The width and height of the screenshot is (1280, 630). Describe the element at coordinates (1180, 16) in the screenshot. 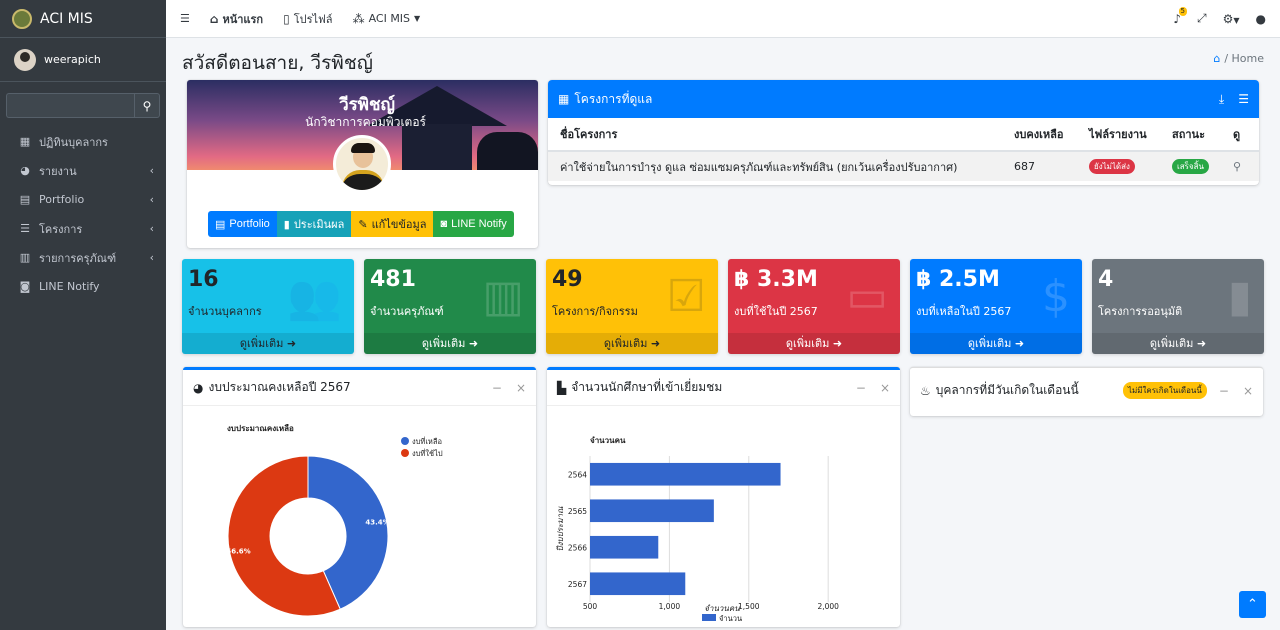

I see `notifications-button: ♪ 5` at that location.